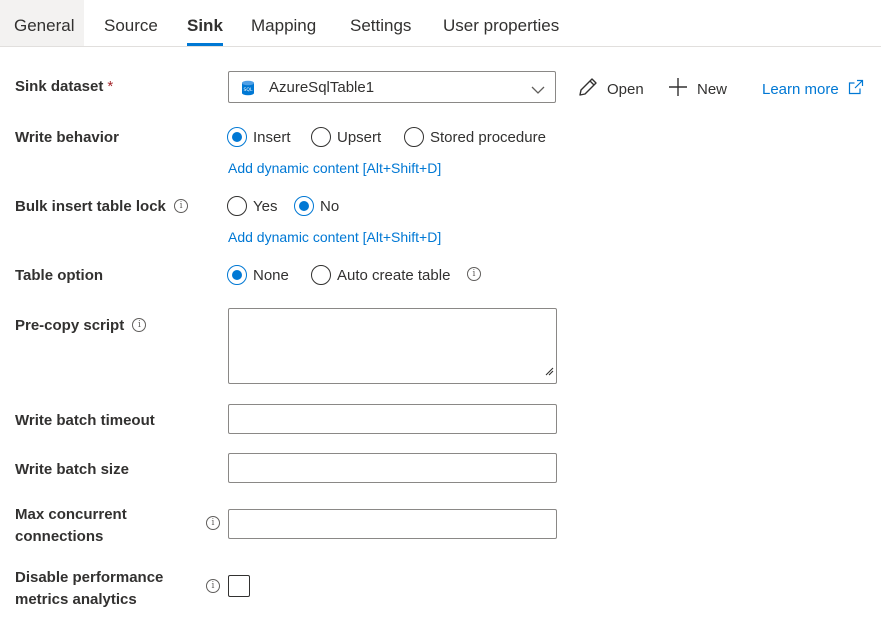 The image size is (881, 630). Describe the element at coordinates (42, 23) in the screenshot. I see `tab-general: General` at that location.